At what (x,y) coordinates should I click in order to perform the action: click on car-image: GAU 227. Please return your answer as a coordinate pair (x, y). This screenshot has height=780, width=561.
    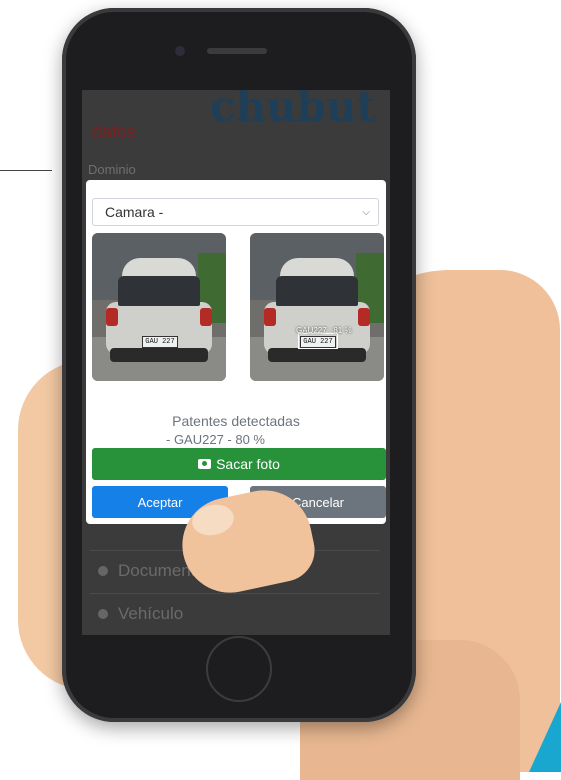
    Looking at the image, I should click on (159, 312).